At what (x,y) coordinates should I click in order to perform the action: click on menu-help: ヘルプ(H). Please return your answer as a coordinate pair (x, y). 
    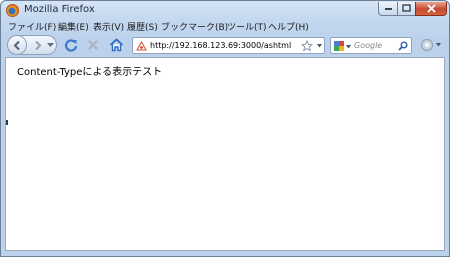
    Looking at the image, I should click on (288, 26).